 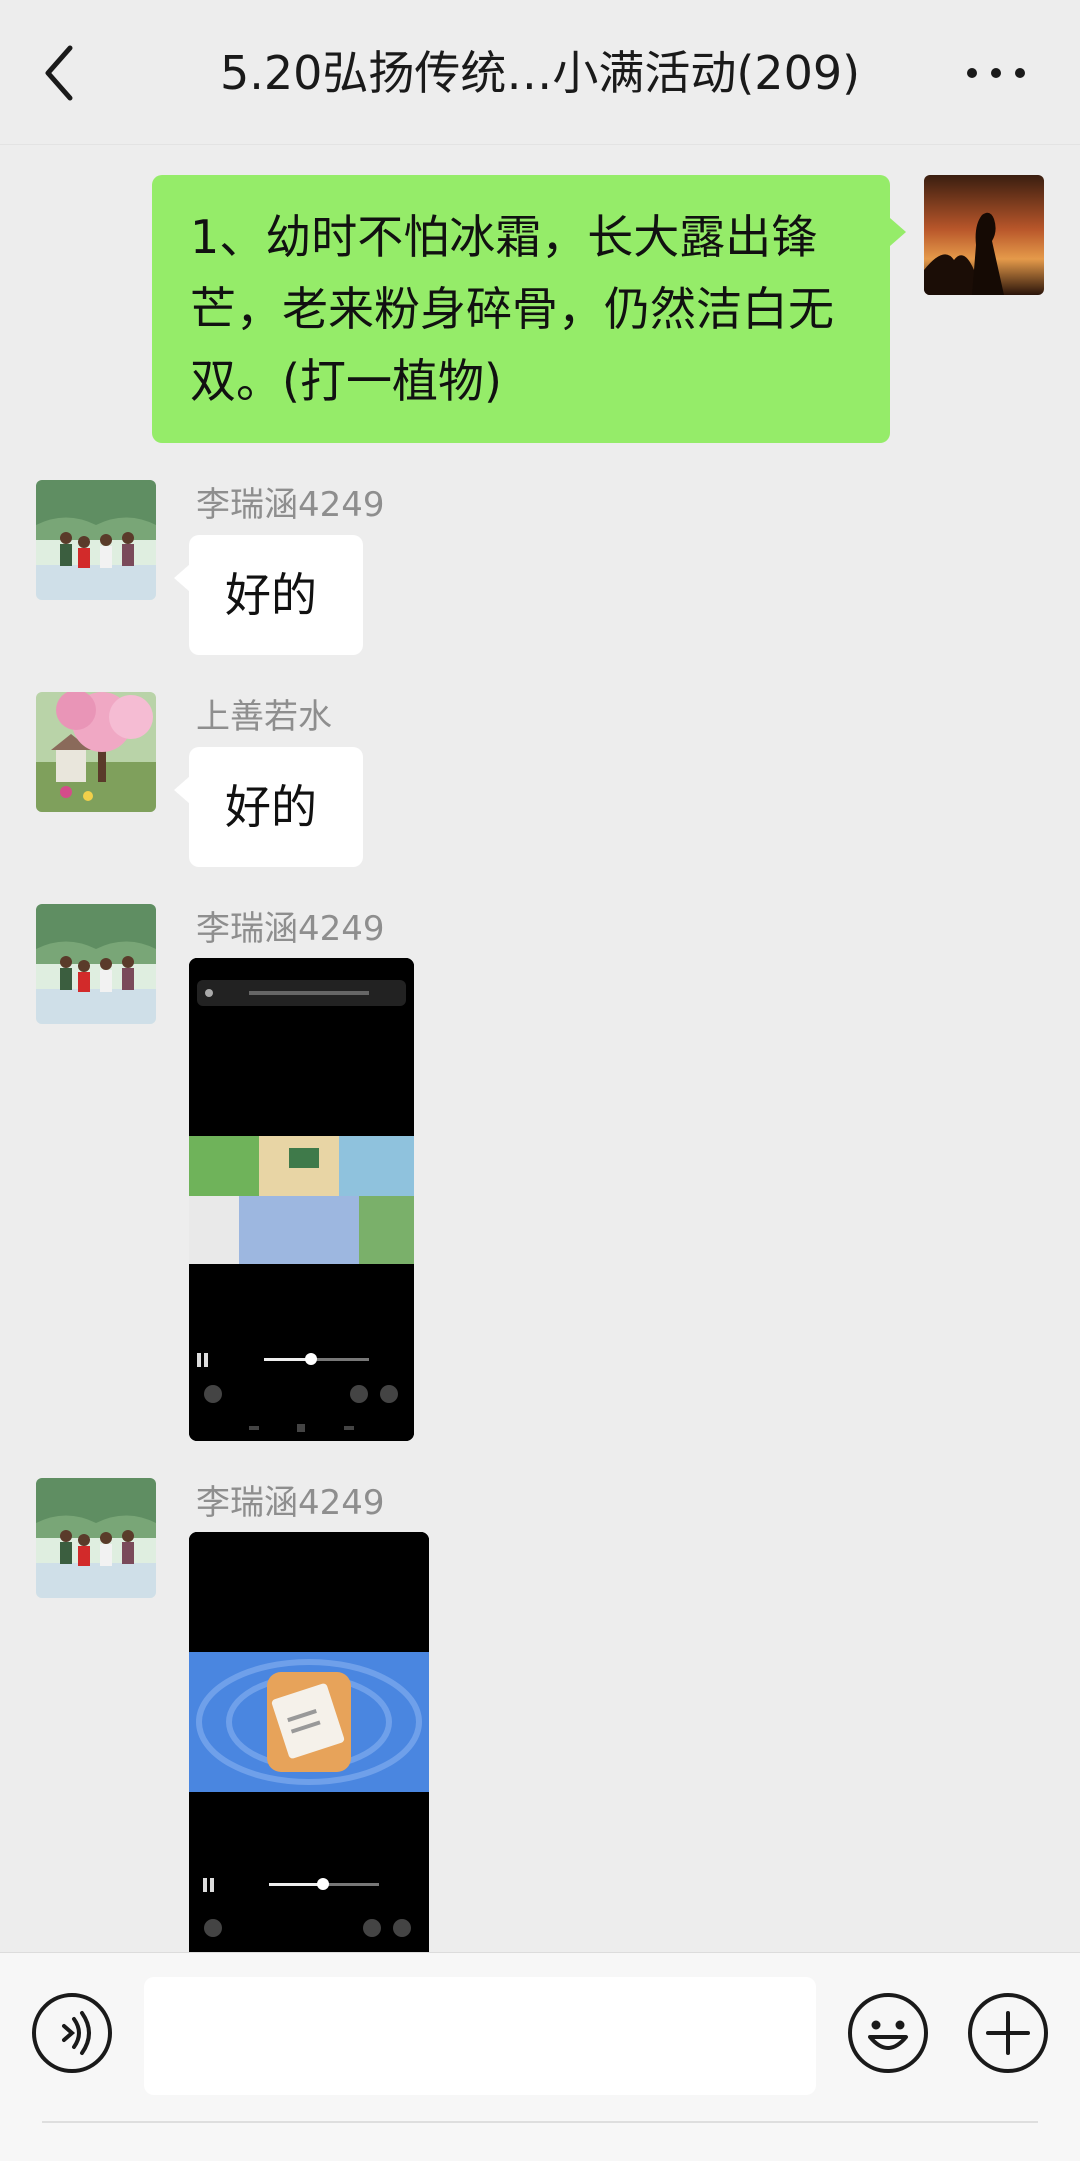 What do you see at coordinates (61, 73) in the screenshot?
I see `back-arrow-icon` at bounding box center [61, 73].